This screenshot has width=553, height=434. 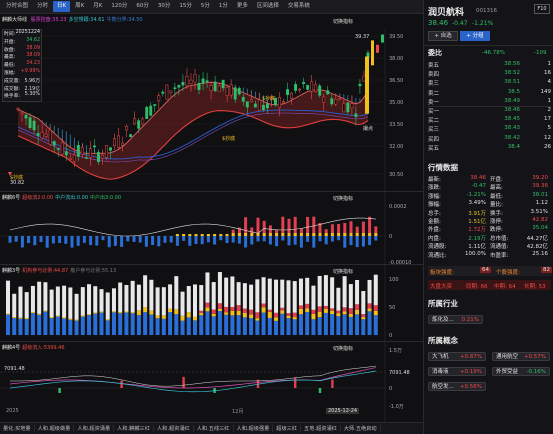 What do you see at coordinates (361, 428) in the screenshot?
I see `strategy-tab: 大师.五绝启动` at bounding box center [361, 428].